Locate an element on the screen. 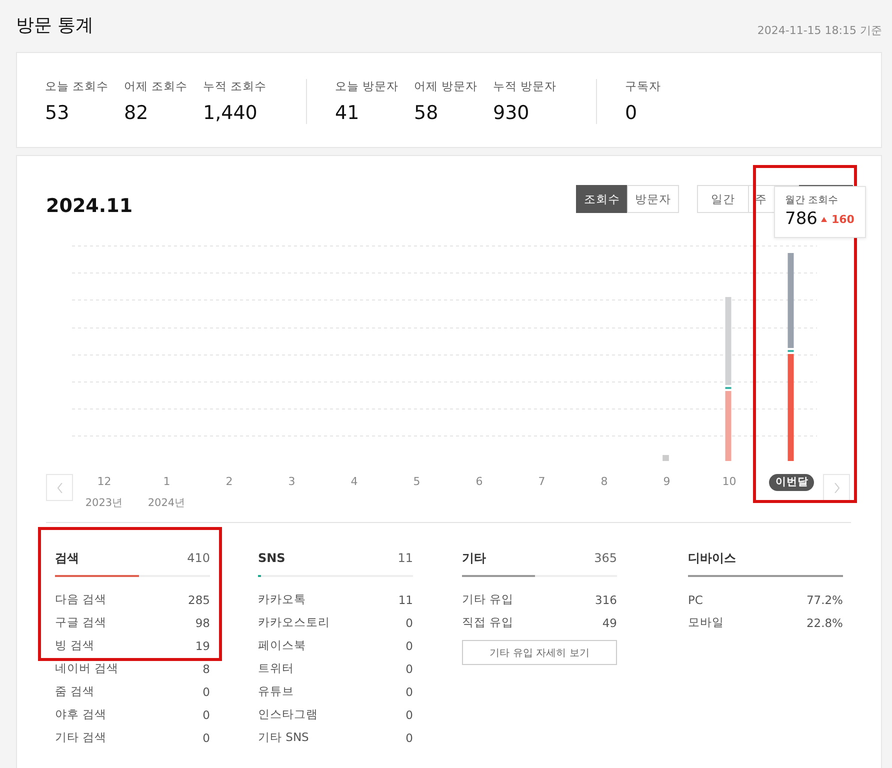  stat-value: 58 is located at coordinates (427, 113).